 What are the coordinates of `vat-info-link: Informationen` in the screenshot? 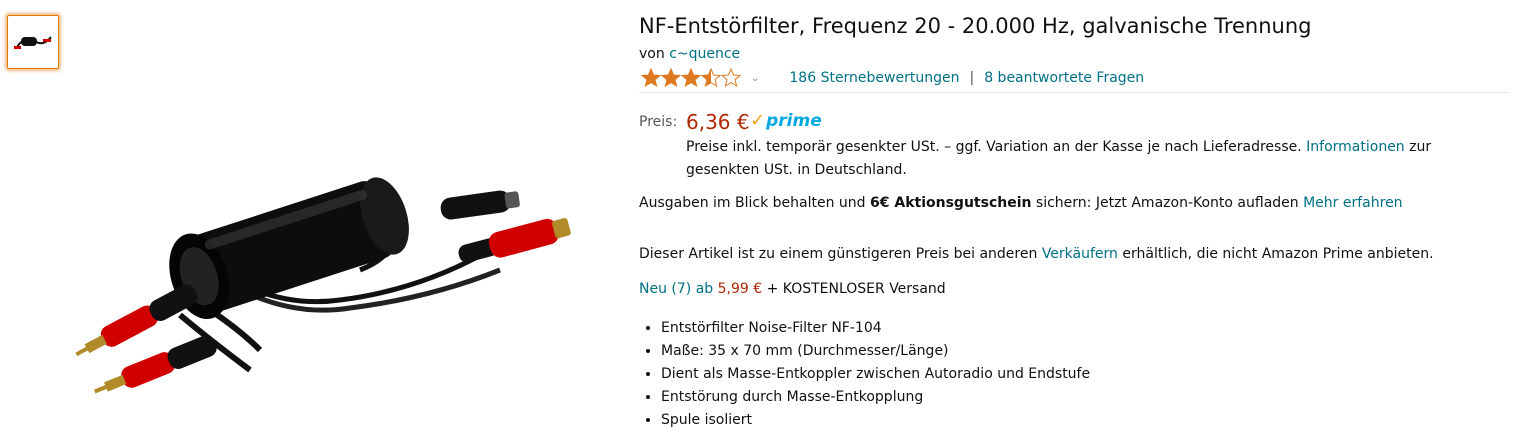 It's located at (1355, 147).